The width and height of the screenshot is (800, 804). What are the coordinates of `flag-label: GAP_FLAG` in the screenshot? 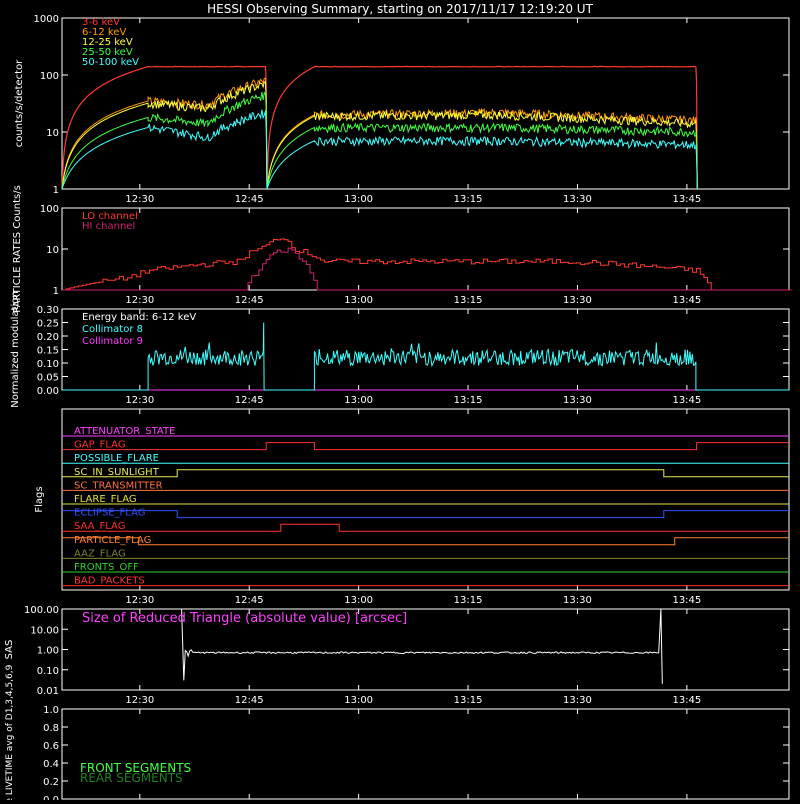 It's located at (100, 445).